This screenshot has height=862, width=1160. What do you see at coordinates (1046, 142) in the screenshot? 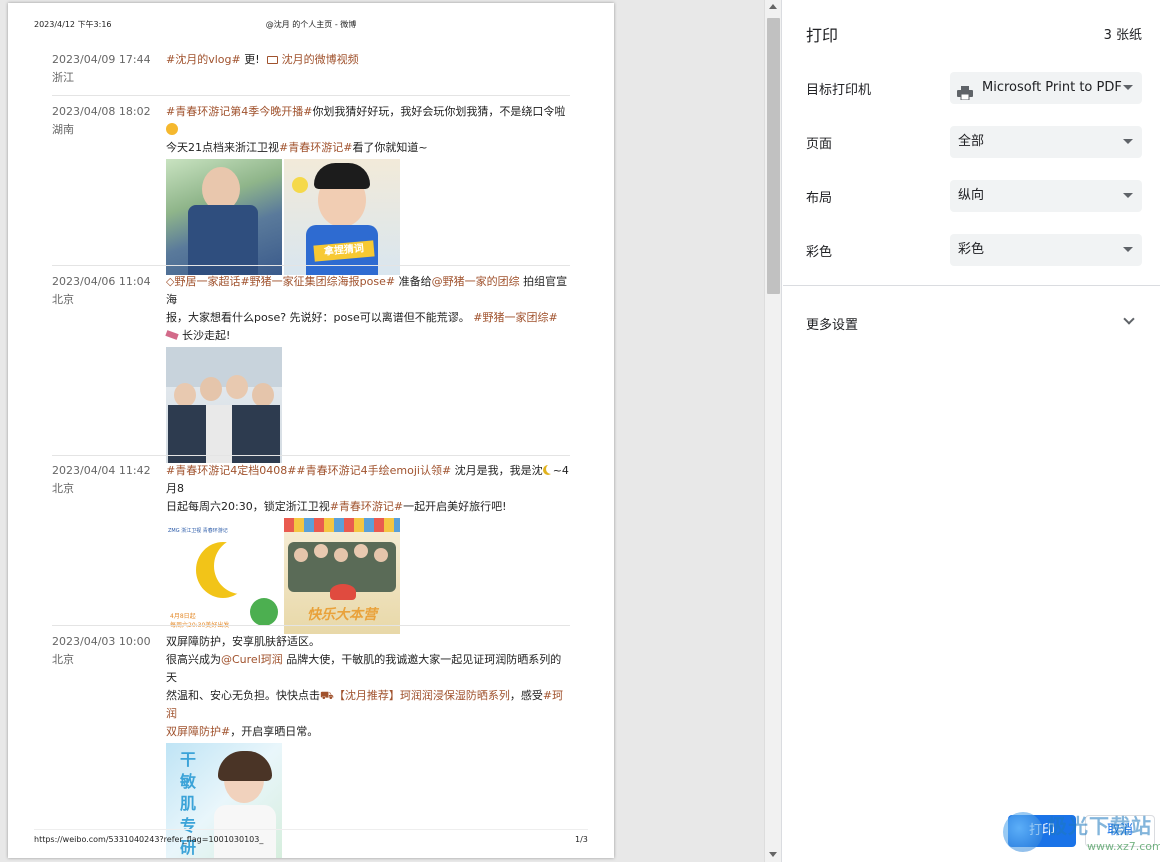
I see `pages-select: 全部` at bounding box center [1046, 142].